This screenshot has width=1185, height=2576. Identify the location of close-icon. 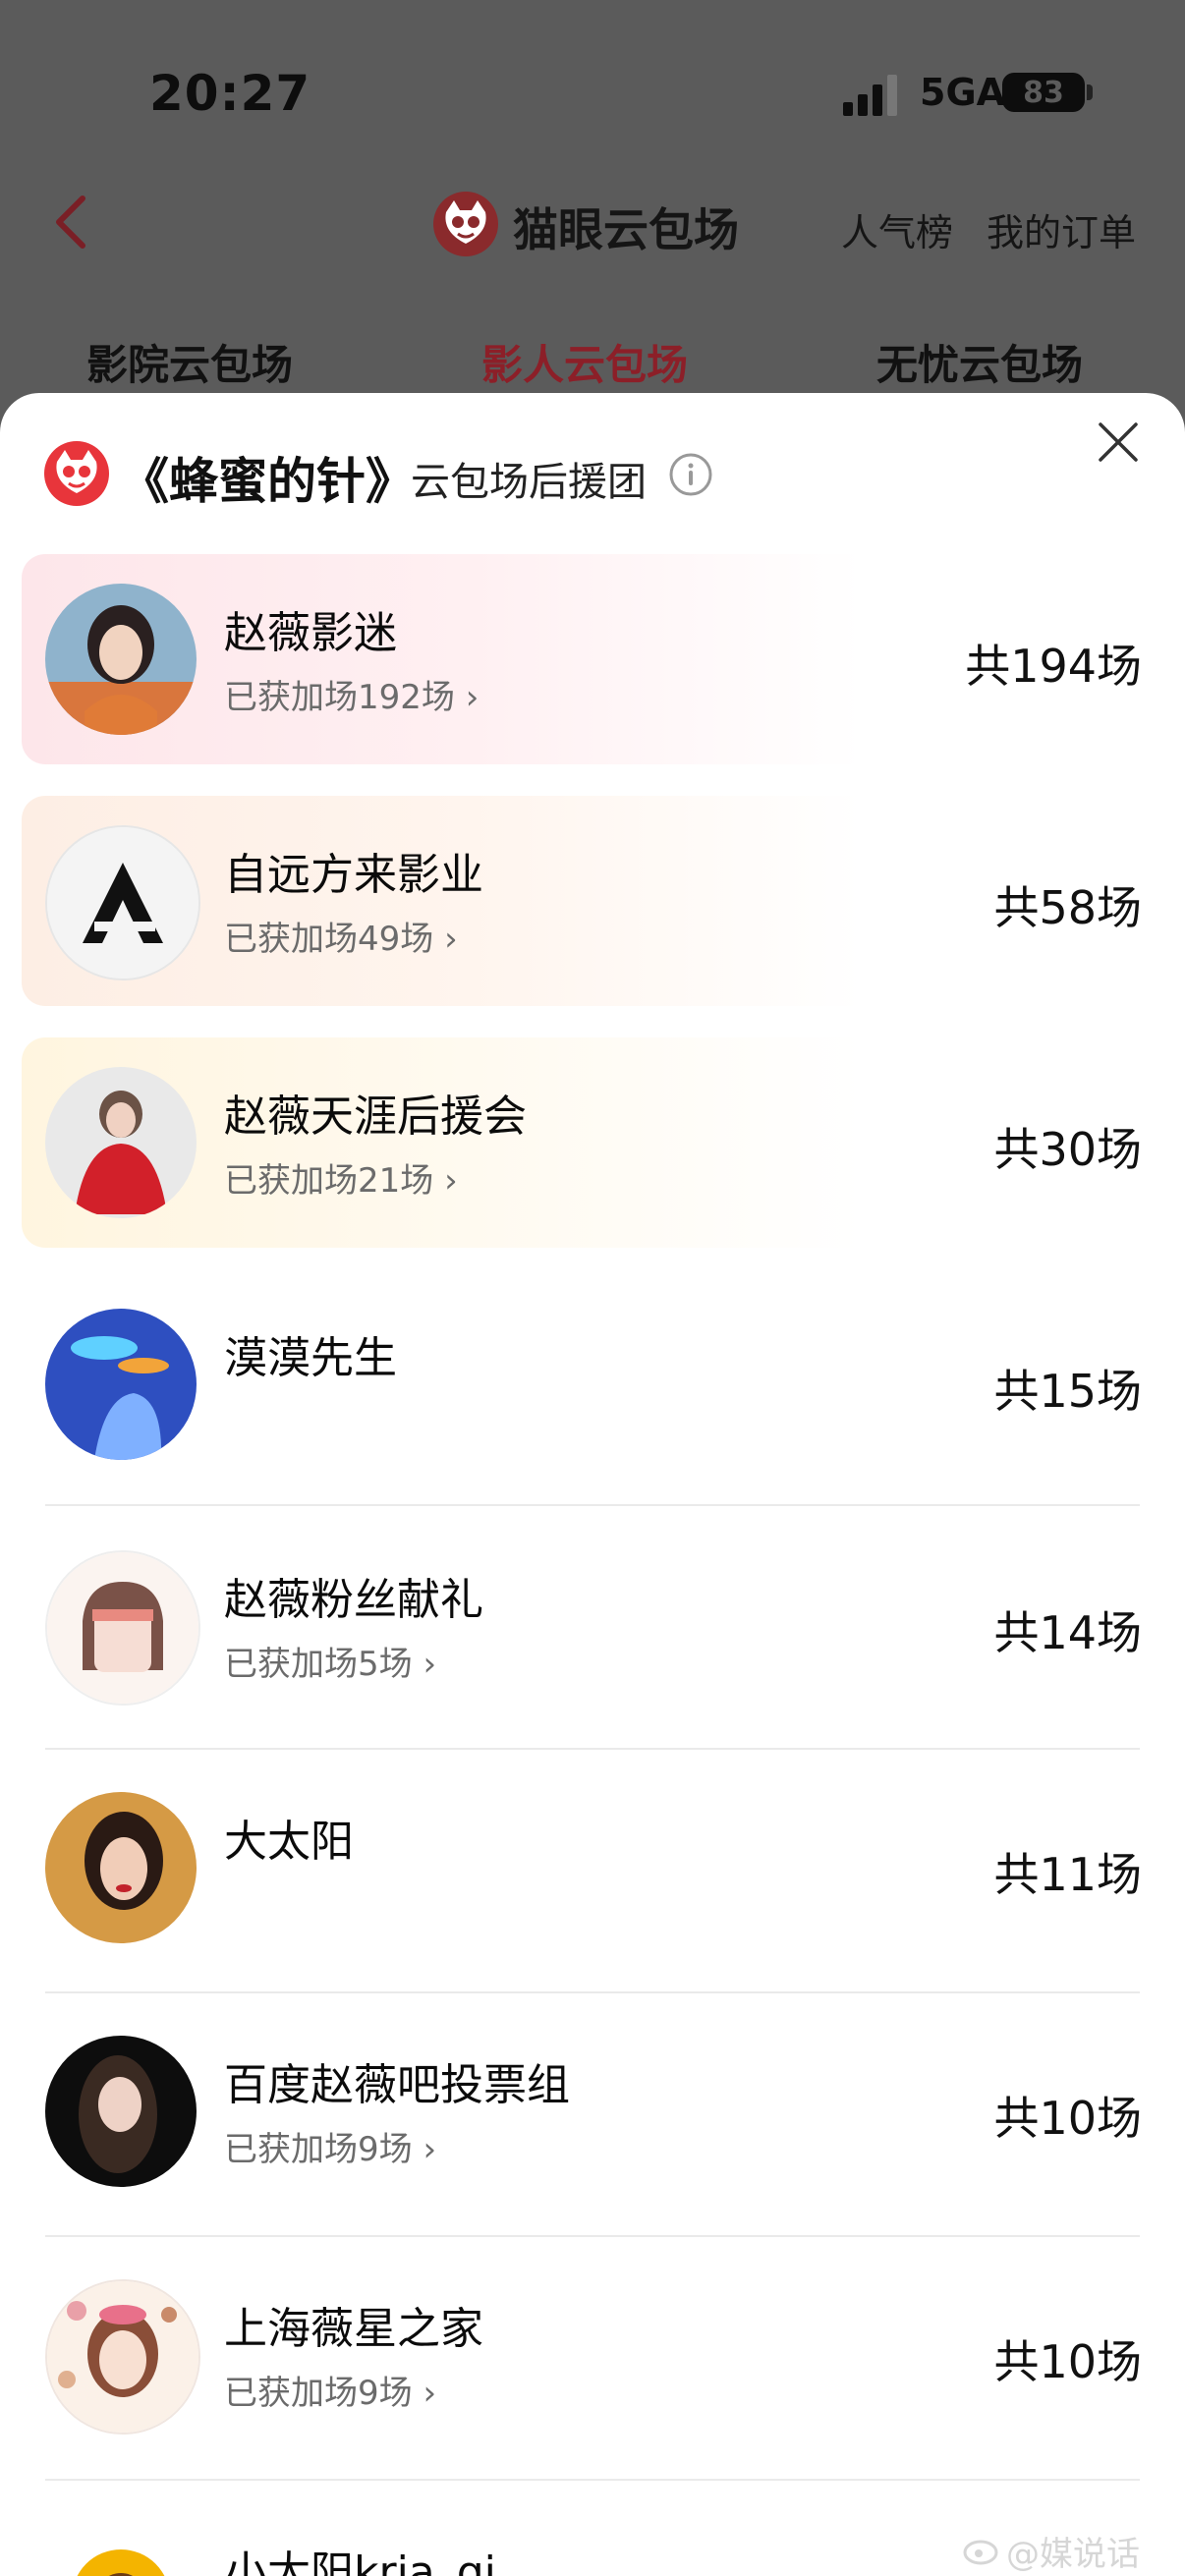
(1119, 442).